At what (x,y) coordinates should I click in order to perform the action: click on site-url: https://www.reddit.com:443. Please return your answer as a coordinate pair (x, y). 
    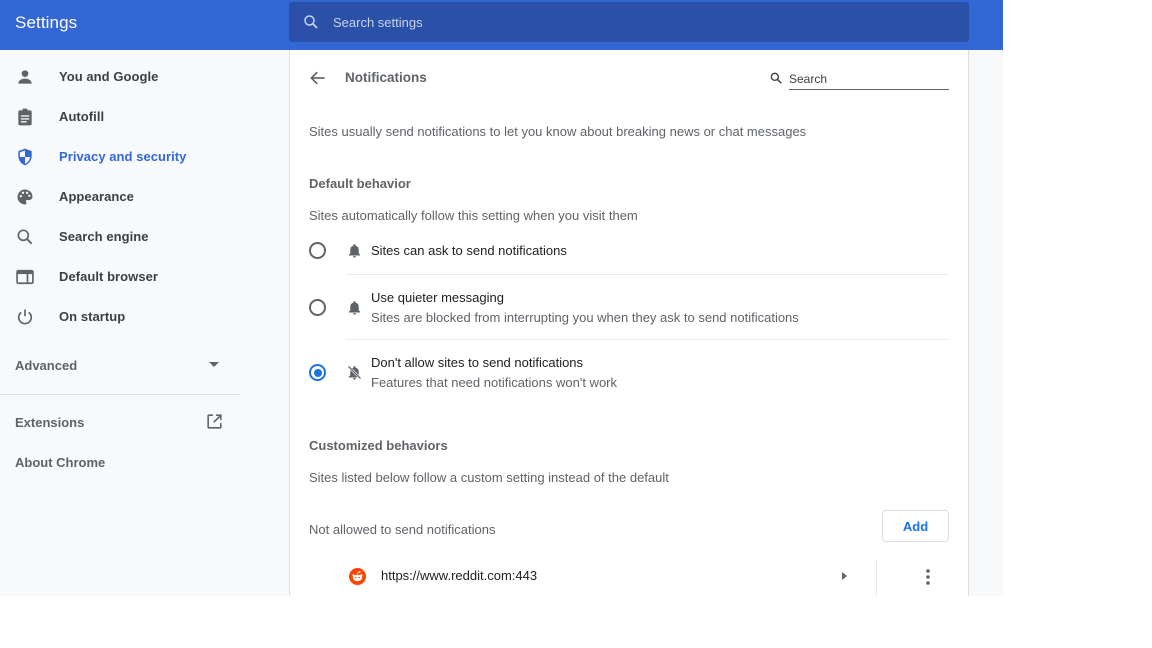
    Looking at the image, I should click on (459, 575).